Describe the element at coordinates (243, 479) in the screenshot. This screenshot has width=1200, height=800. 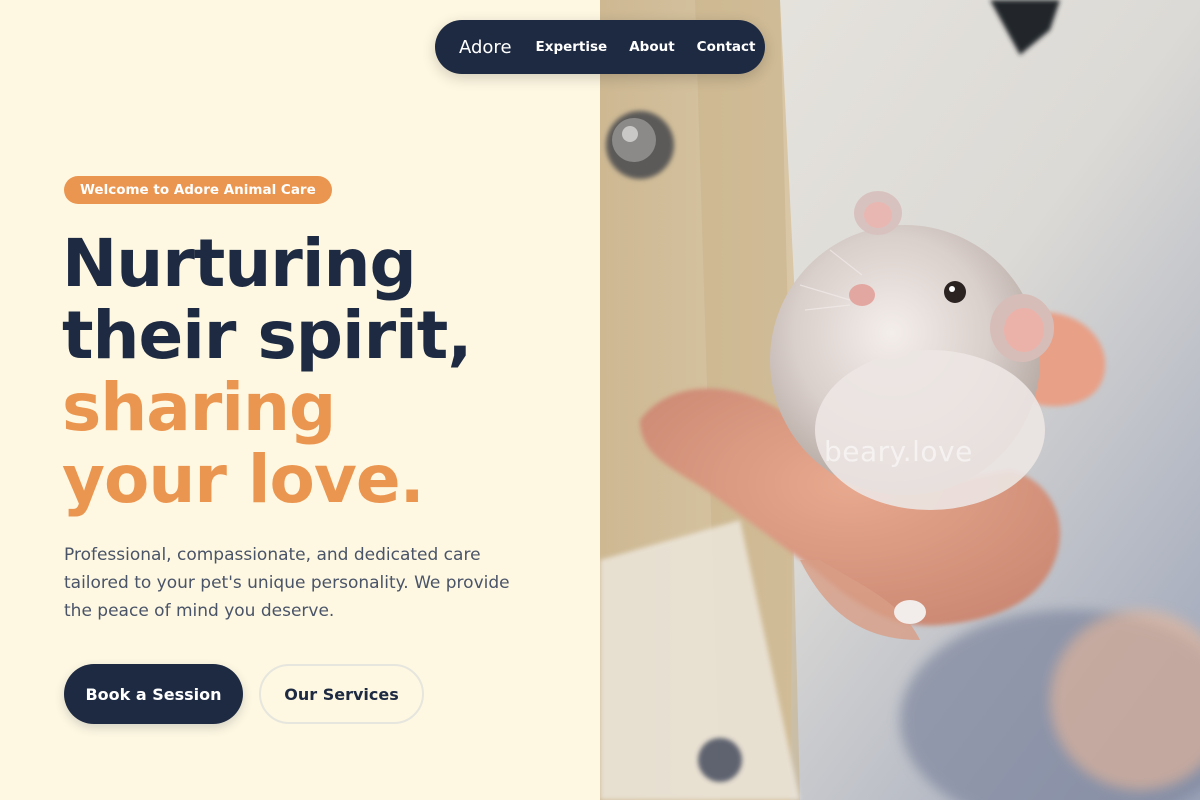
I see `headline-accent-line: your love.` at that location.